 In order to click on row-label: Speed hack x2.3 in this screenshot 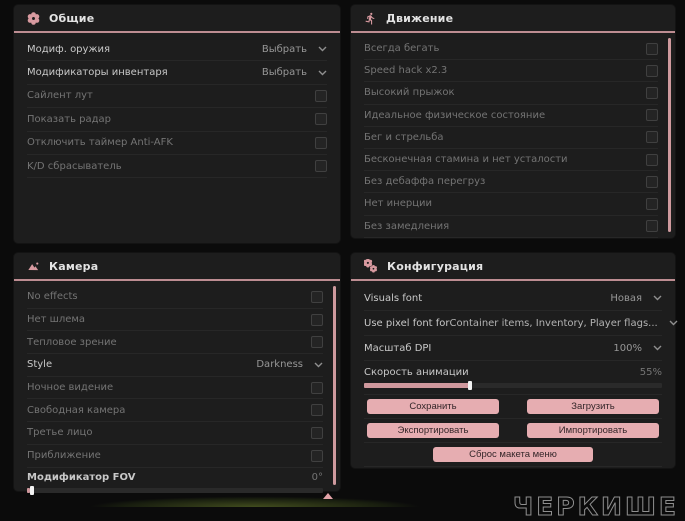, I will do `click(406, 71)`.